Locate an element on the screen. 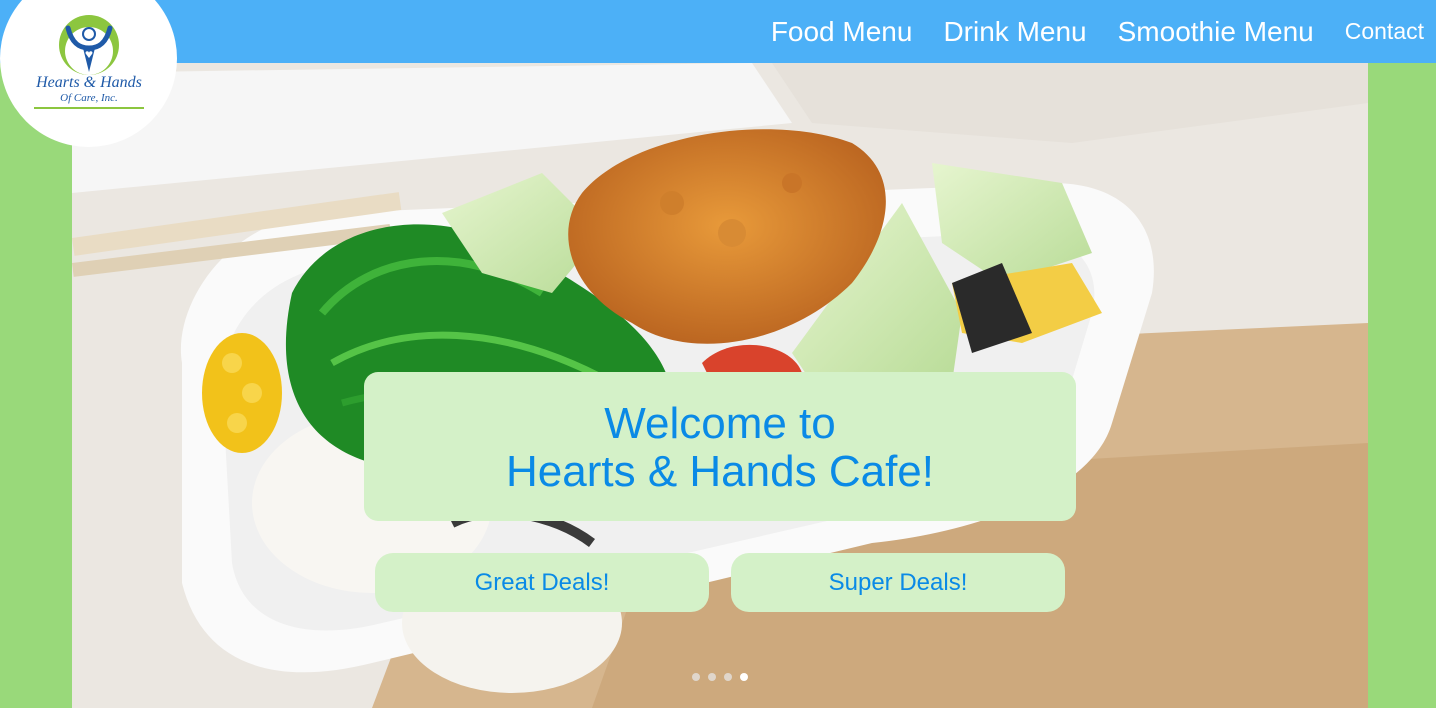 The image size is (1436, 708). great-deals-button: Great Deals! is located at coordinates (542, 582).